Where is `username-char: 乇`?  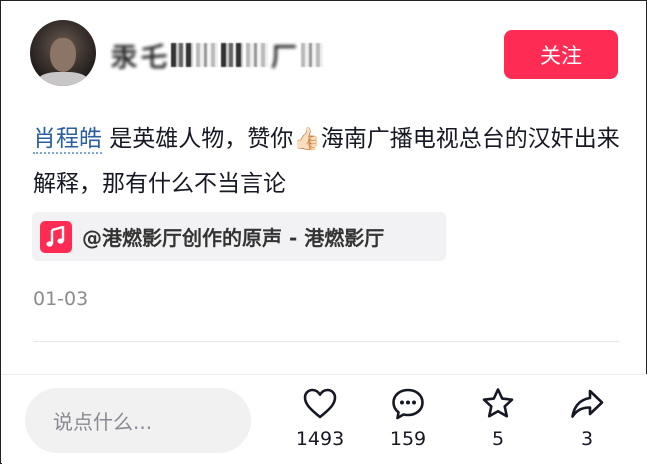 username-char: 乇 is located at coordinates (155, 57).